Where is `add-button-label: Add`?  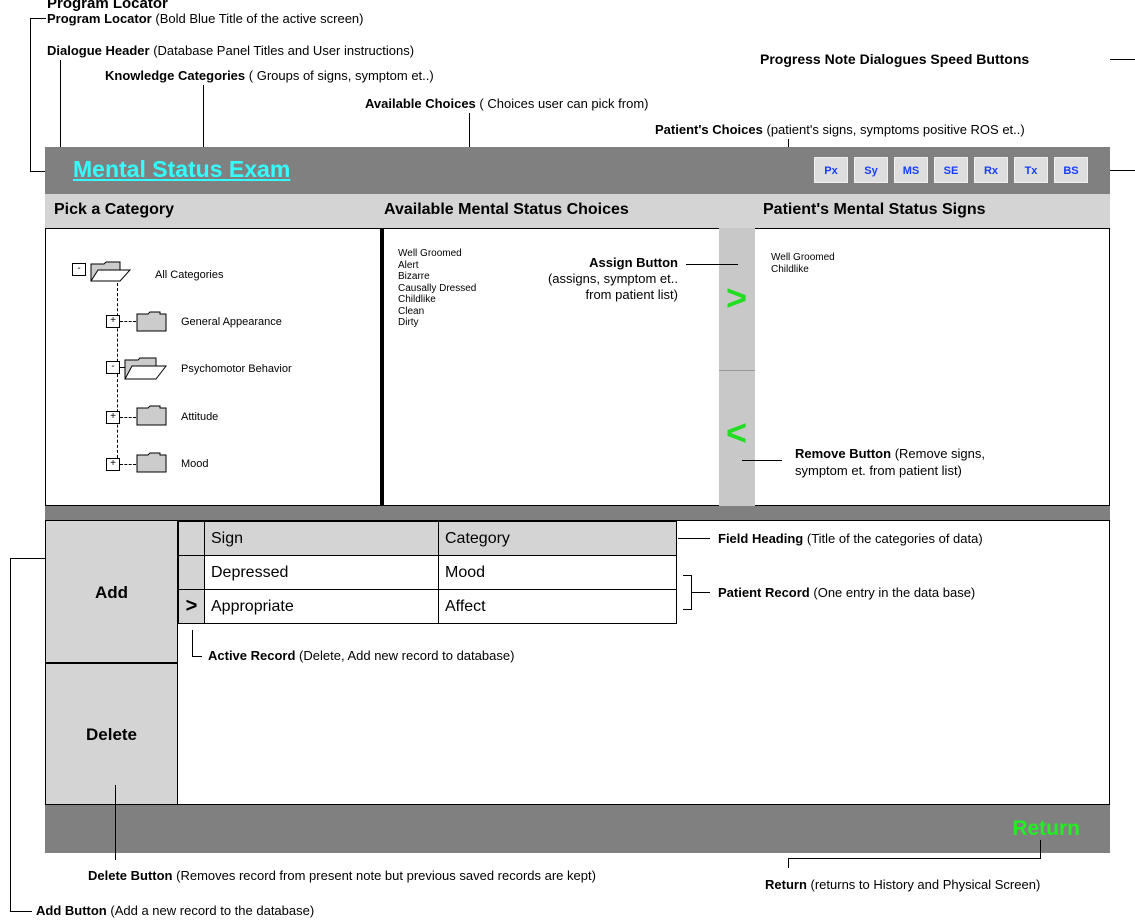
add-button-label: Add is located at coordinates (111, 592).